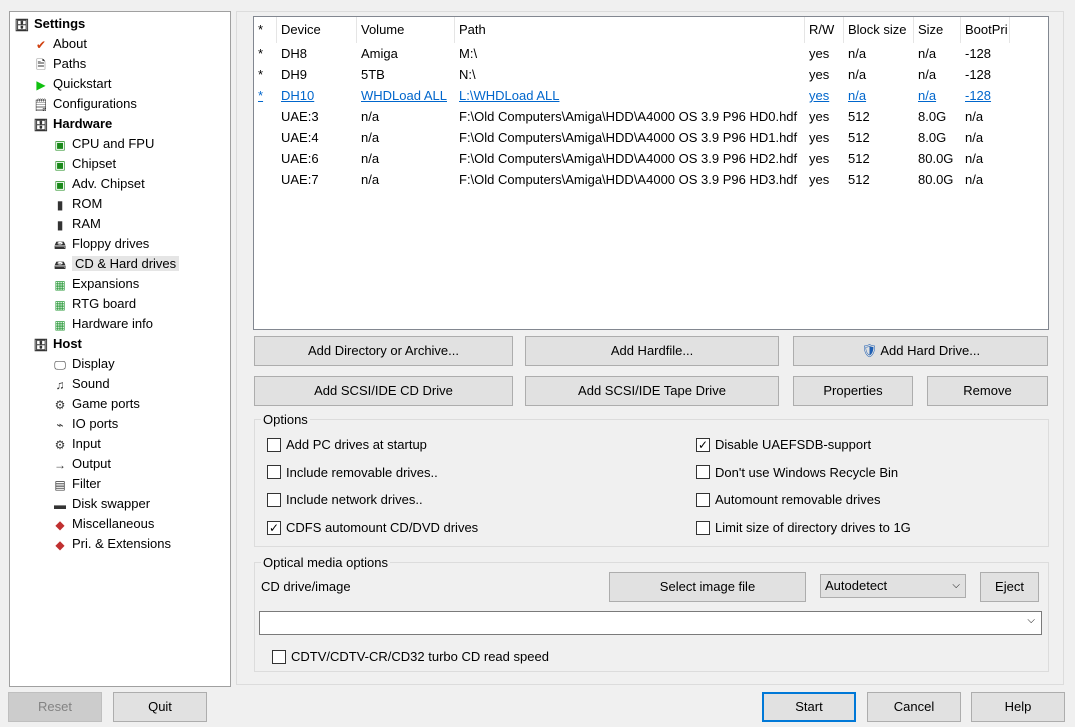  Describe the element at coordinates (76, 224) in the screenshot. I see `tree-item-ram: ▮ RAM` at that location.